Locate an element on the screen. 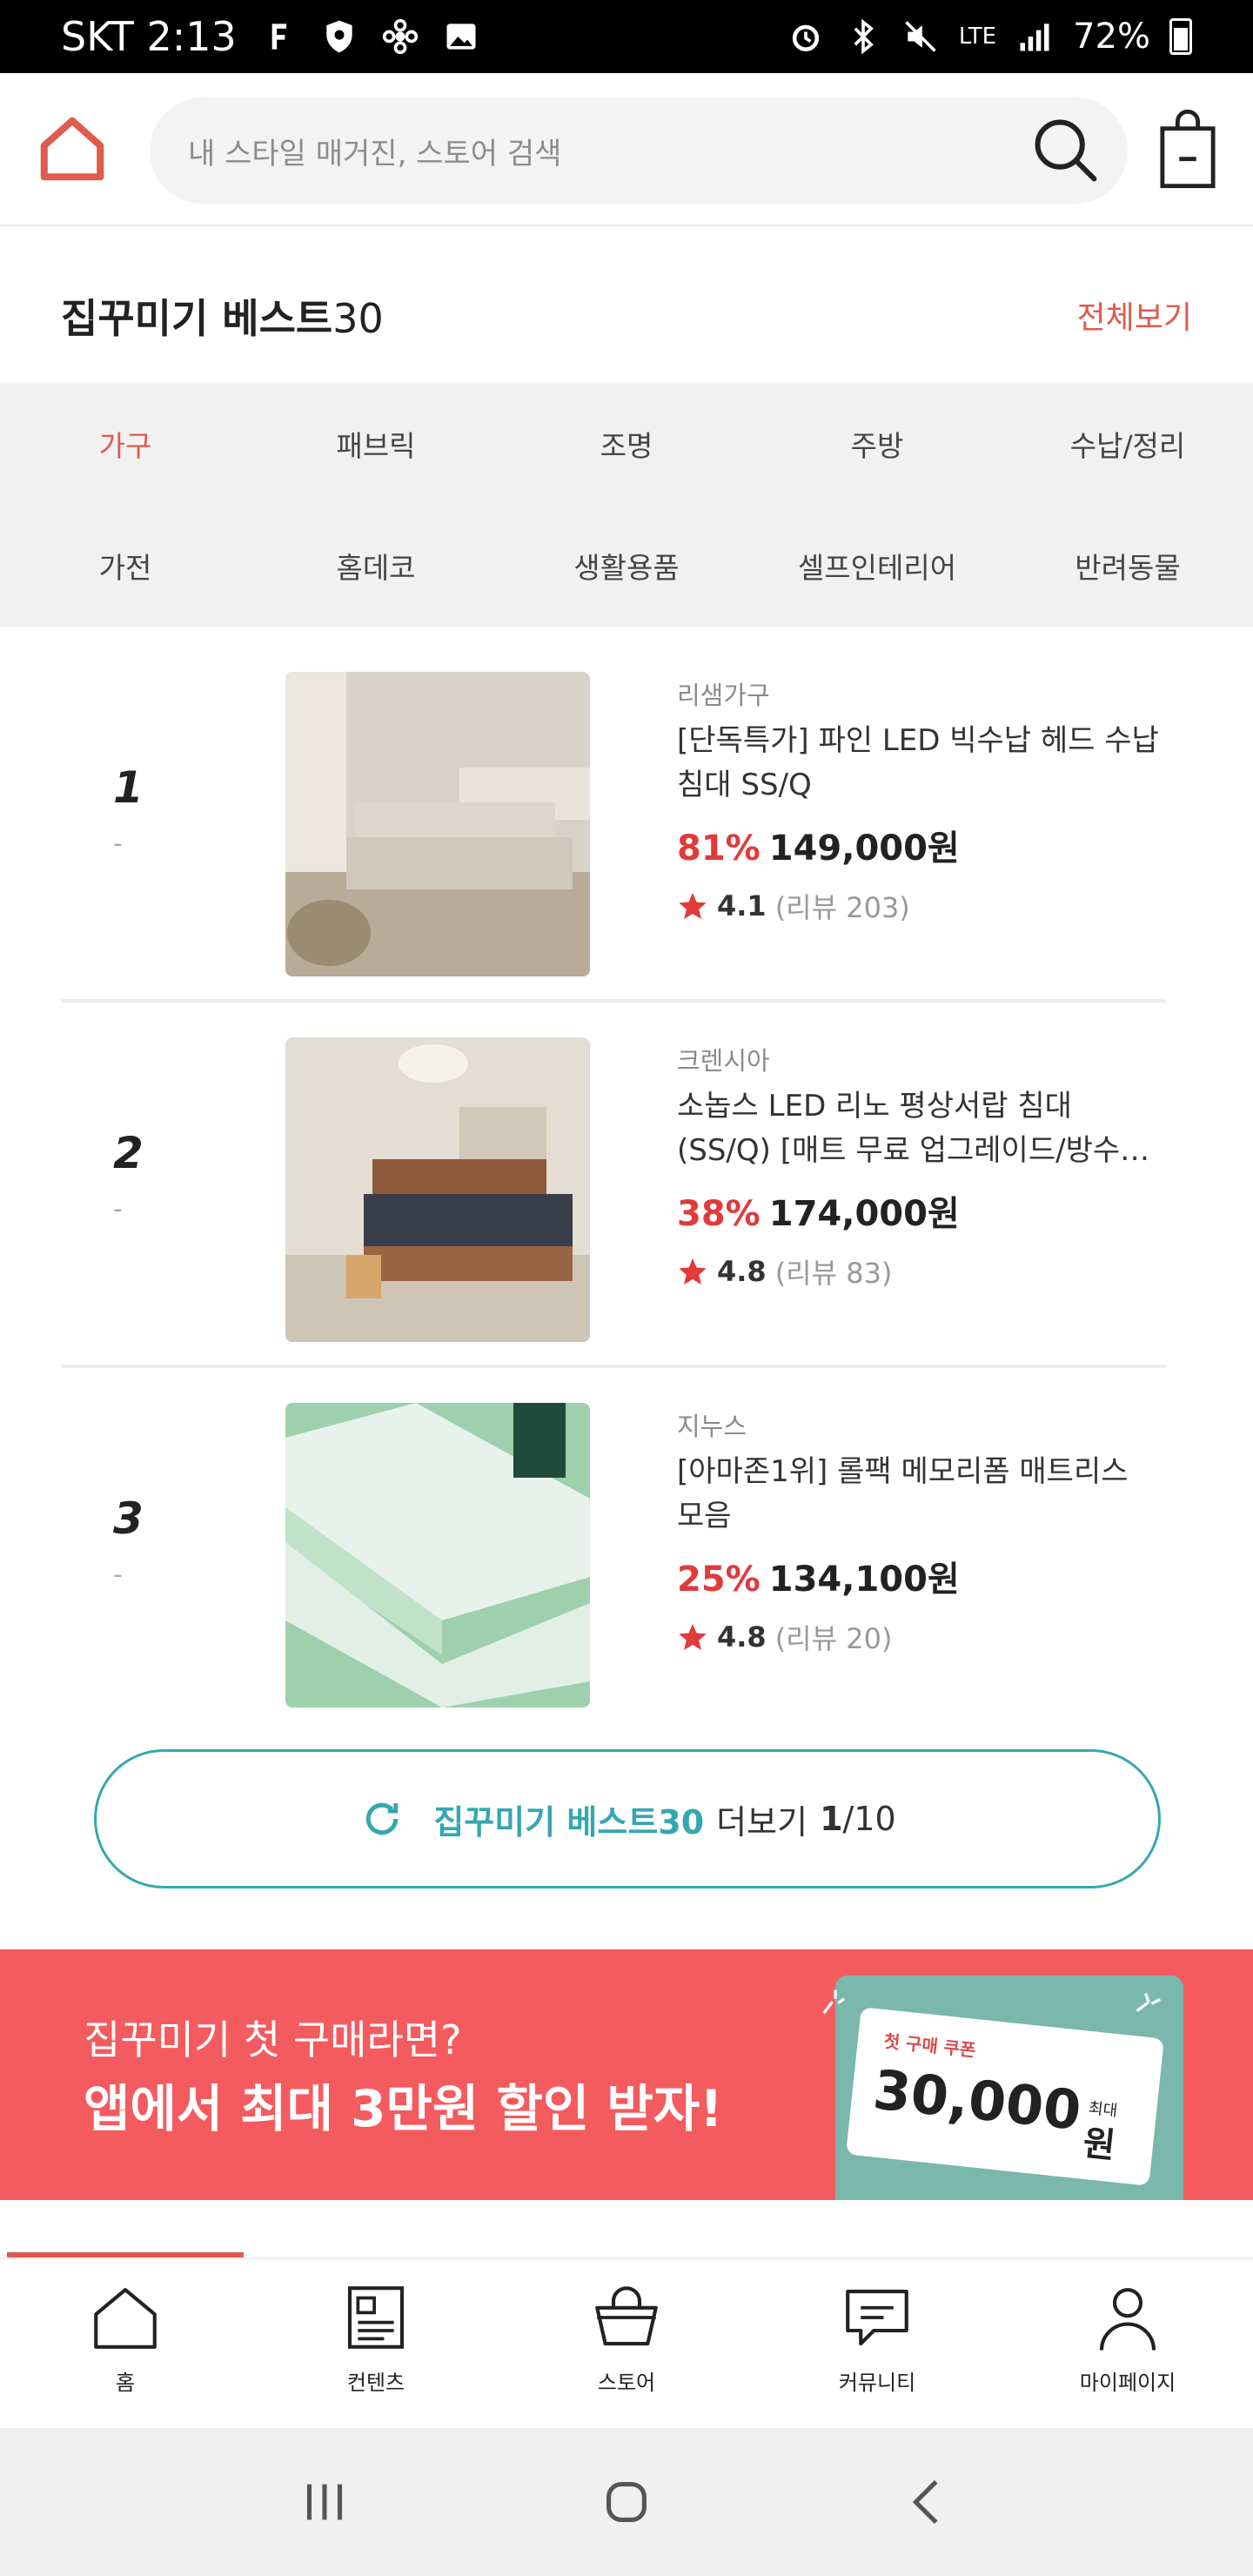 The image size is (1253, 2576). category-pets: 반려동물 is located at coordinates (1127, 566).